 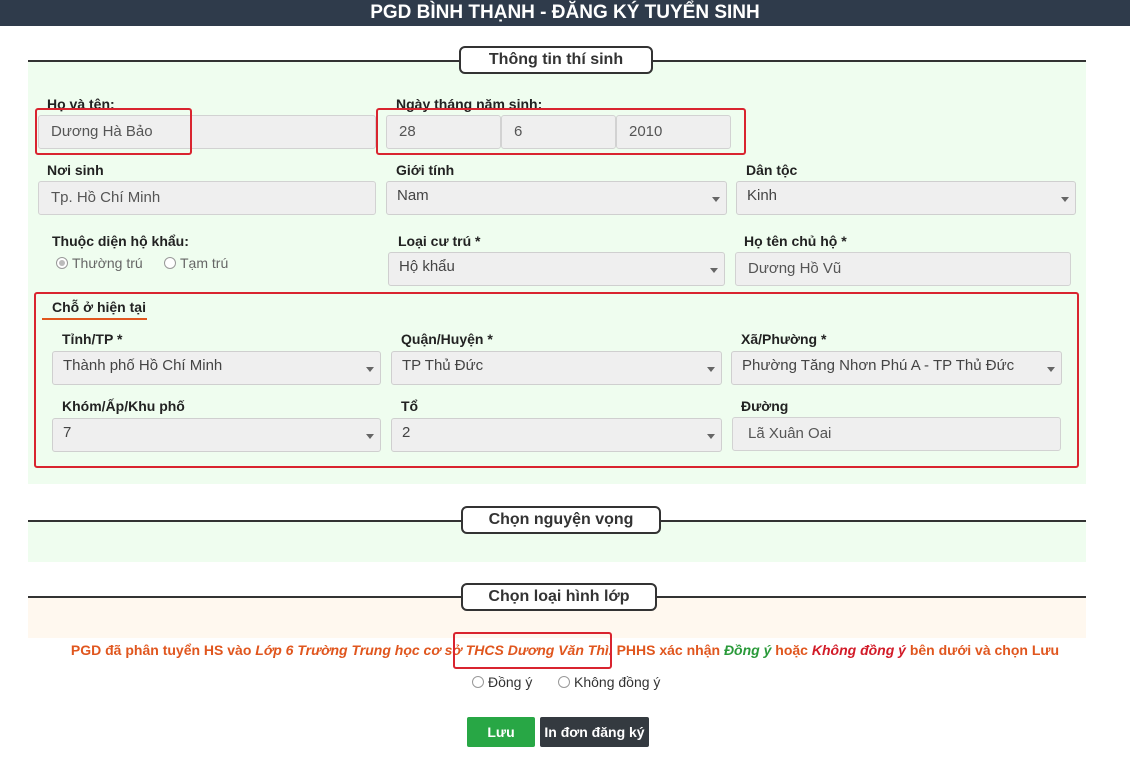 I want to click on head-name-label: Họ tên chủ hộ *, so click(x=795, y=241).